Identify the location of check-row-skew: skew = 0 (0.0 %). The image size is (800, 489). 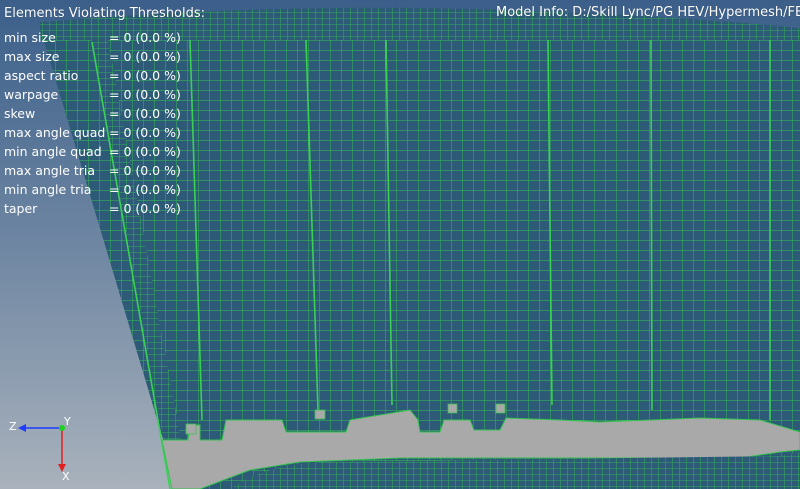
(94, 113).